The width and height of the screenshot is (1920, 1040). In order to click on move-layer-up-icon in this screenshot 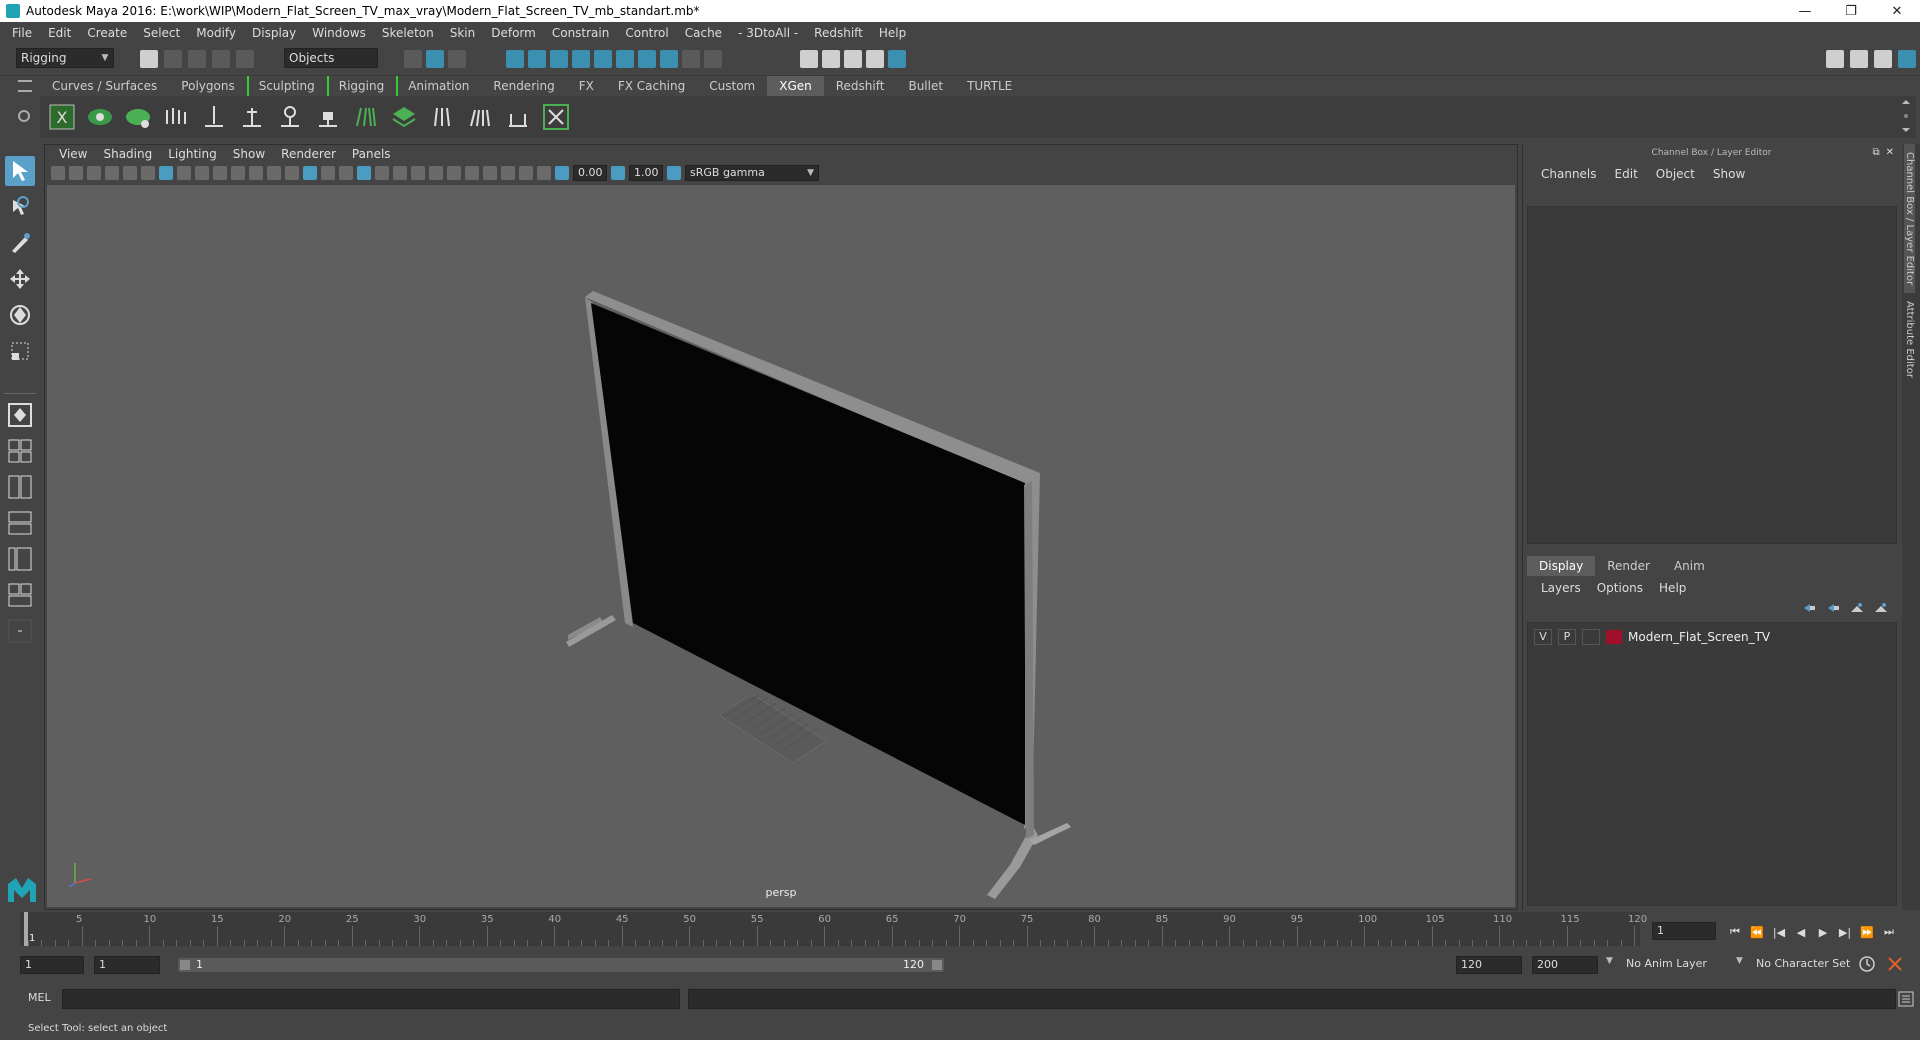, I will do `click(1809, 609)`.